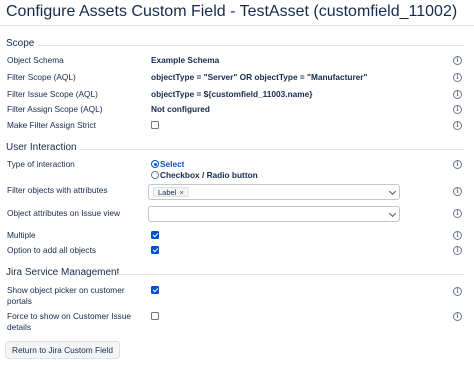 This screenshot has width=474, height=366. What do you see at coordinates (155, 164) in the screenshot?
I see `radio-select` at bounding box center [155, 164].